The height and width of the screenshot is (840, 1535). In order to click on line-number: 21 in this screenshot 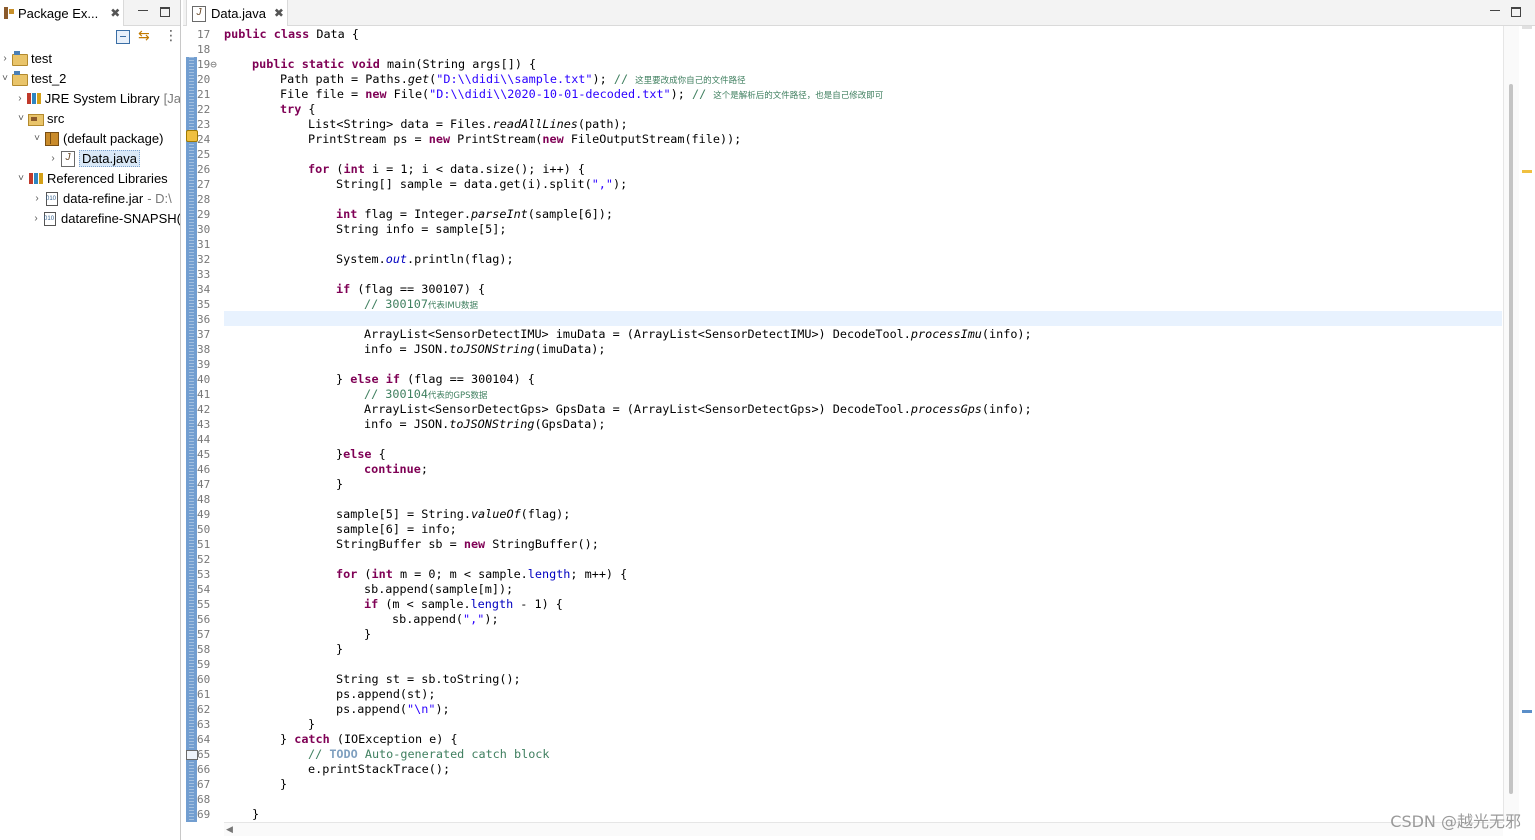, I will do `click(204, 94)`.